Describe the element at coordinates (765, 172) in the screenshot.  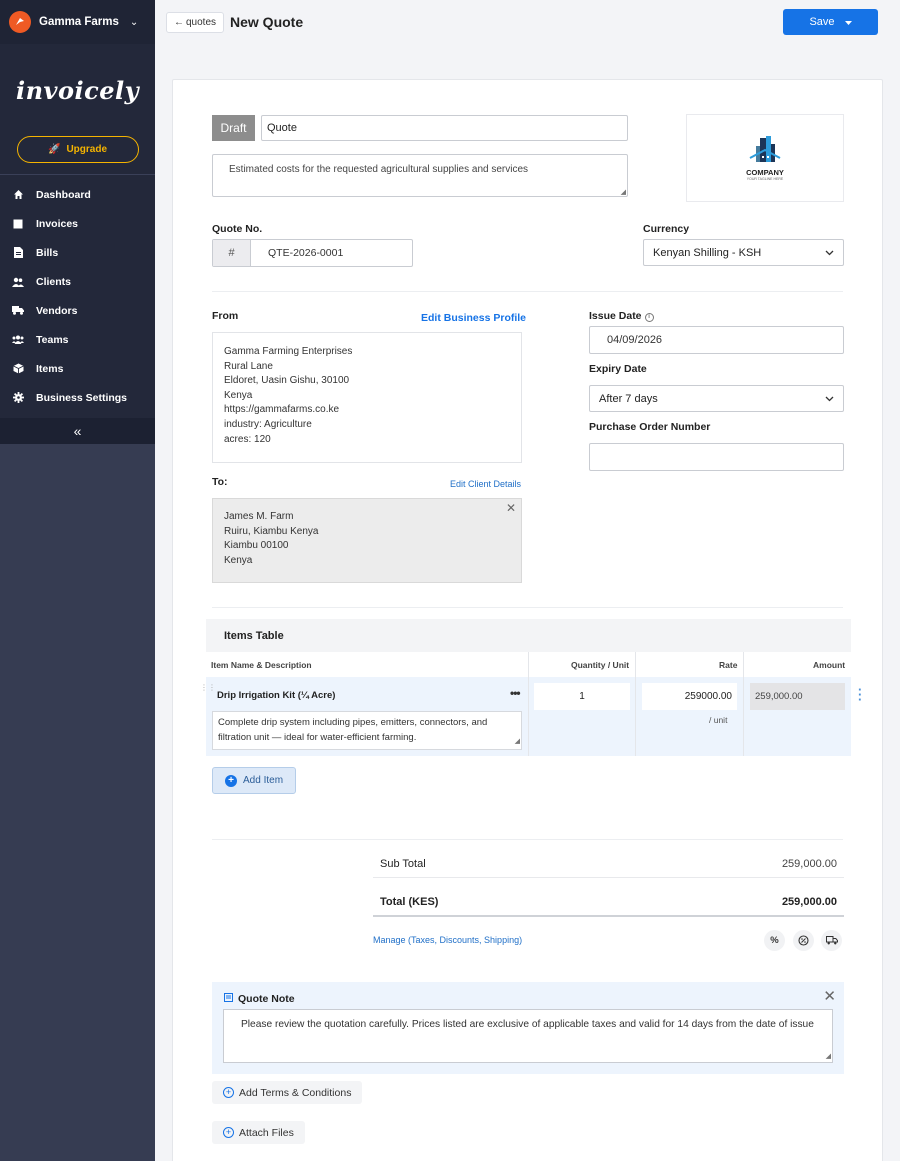
I see `logo-text: COMPANY` at that location.